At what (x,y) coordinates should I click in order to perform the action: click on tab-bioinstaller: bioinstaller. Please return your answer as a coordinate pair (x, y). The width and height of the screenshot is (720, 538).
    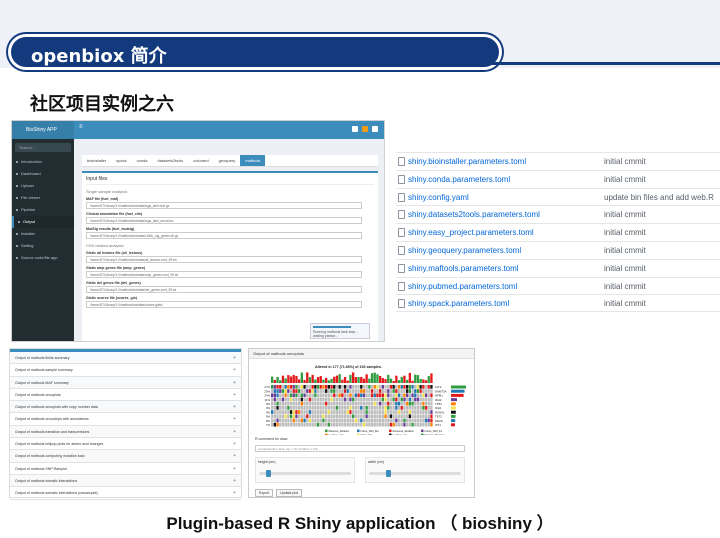
    Looking at the image, I should click on (96, 160).